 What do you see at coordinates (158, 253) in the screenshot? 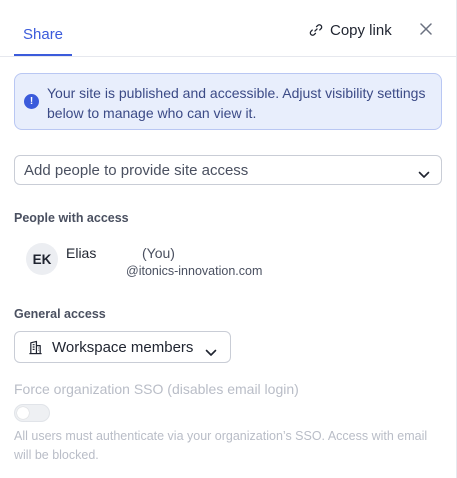
I see `person-you-tag: (You)` at bounding box center [158, 253].